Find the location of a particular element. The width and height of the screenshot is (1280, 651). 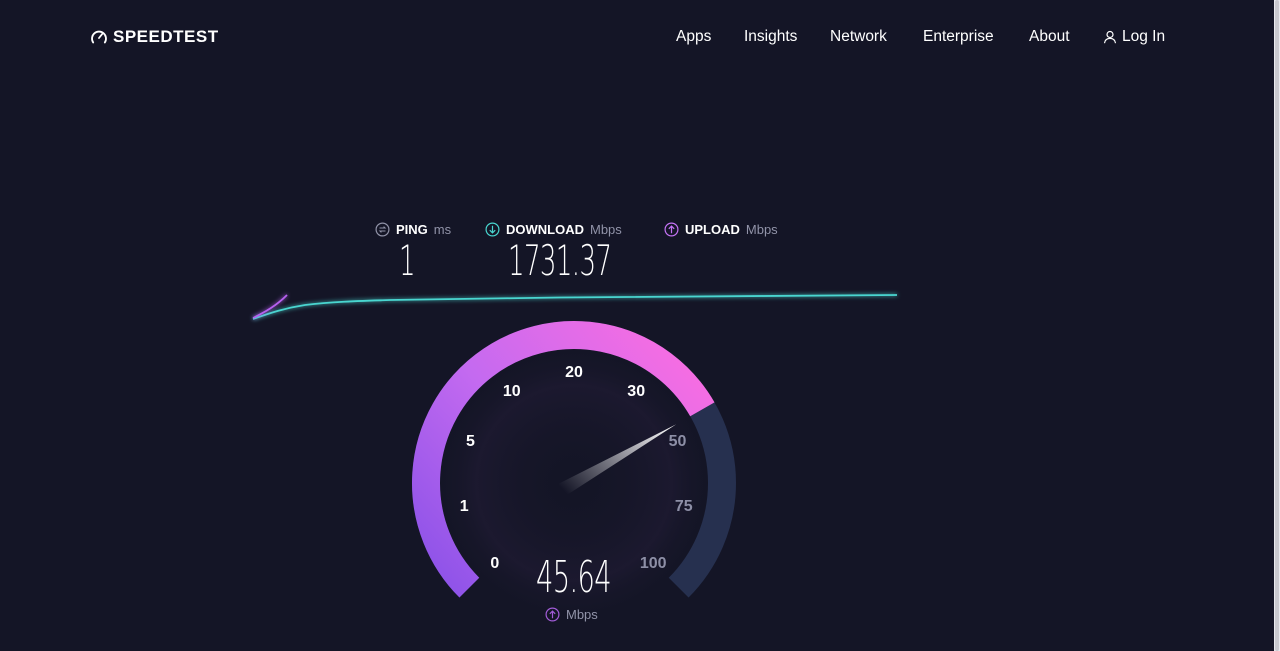

gauge-scale-label: 30 is located at coordinates (636, 391).